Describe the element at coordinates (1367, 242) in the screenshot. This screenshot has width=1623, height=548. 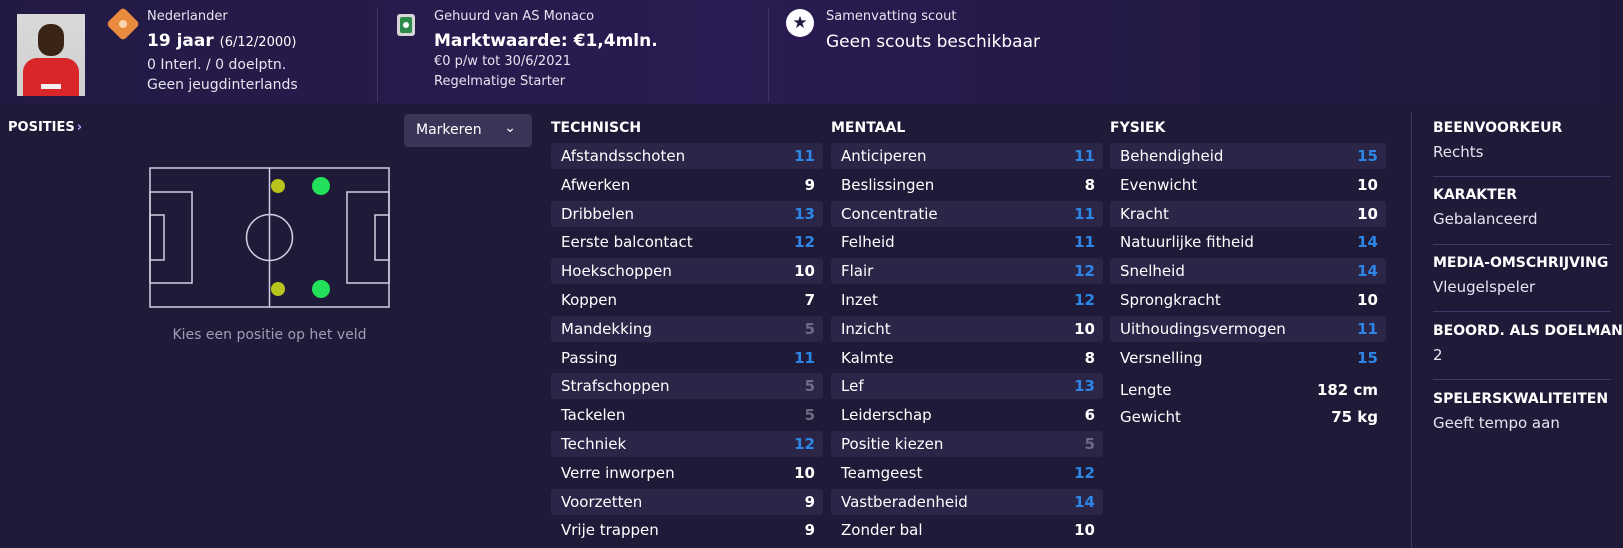
I see `attribute-value: 14` at that location.